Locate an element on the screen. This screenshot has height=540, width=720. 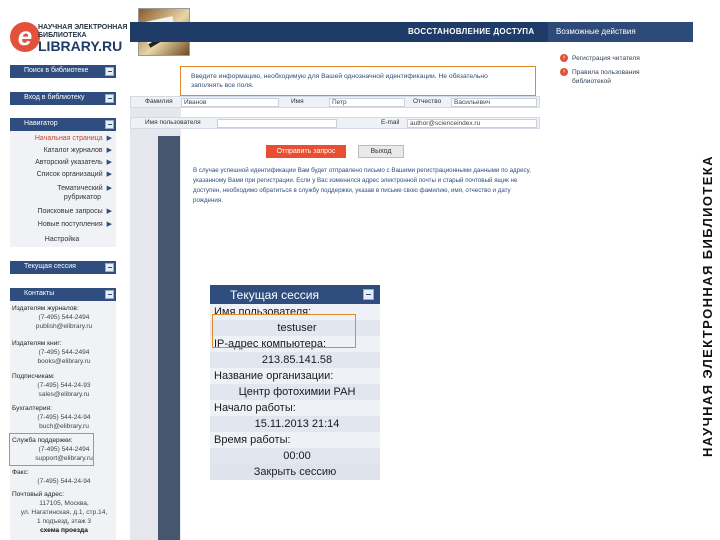
nav-item-label: Тематический is located at coordinates (80, 188).